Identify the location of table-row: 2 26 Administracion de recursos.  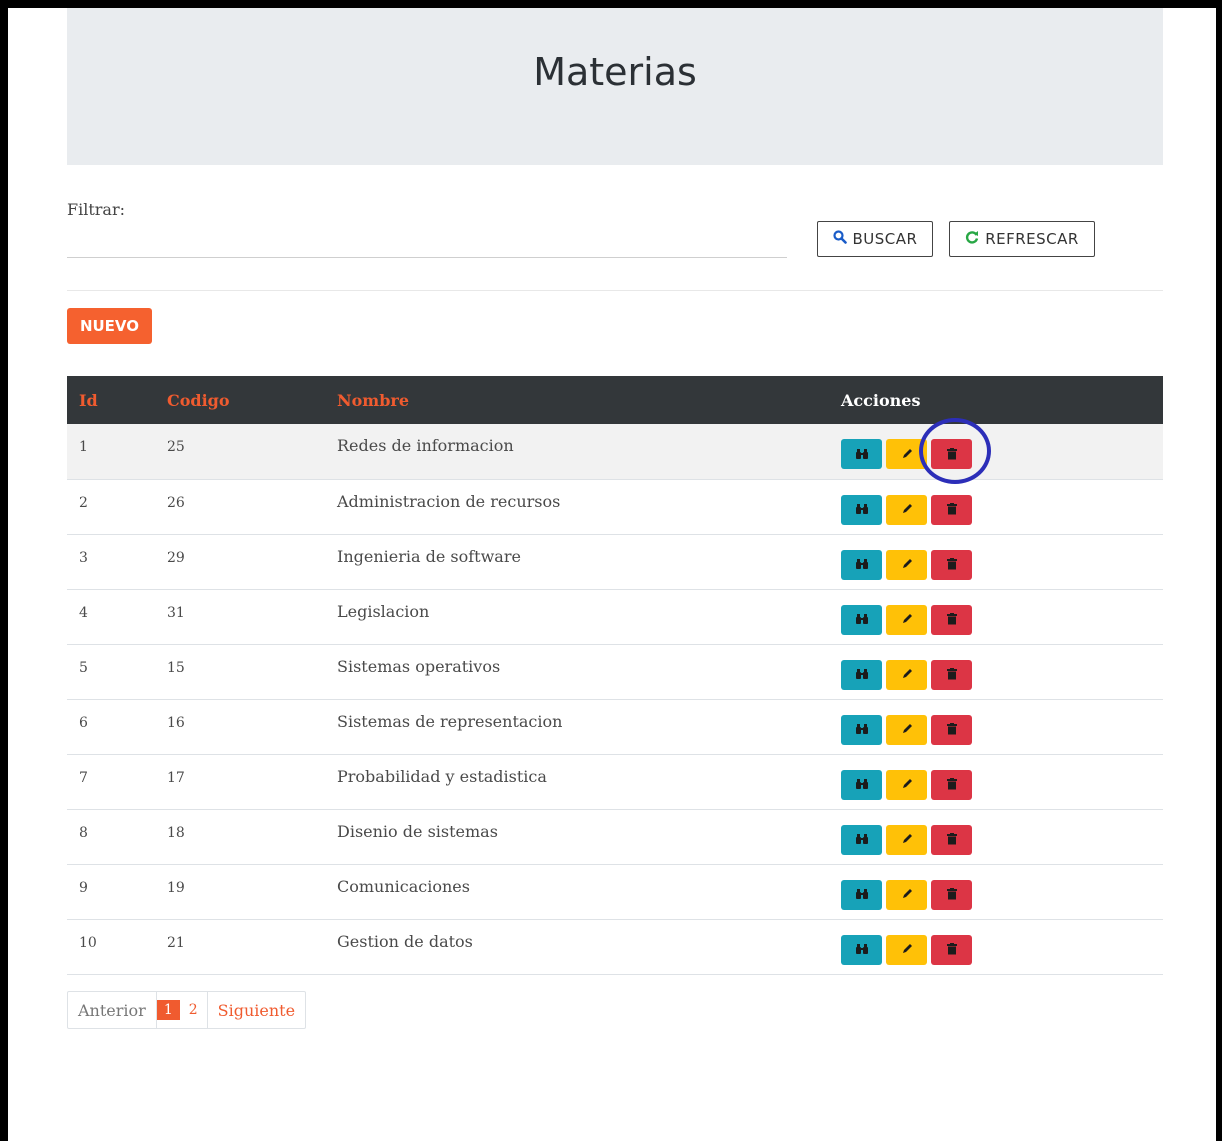
(615, 506).